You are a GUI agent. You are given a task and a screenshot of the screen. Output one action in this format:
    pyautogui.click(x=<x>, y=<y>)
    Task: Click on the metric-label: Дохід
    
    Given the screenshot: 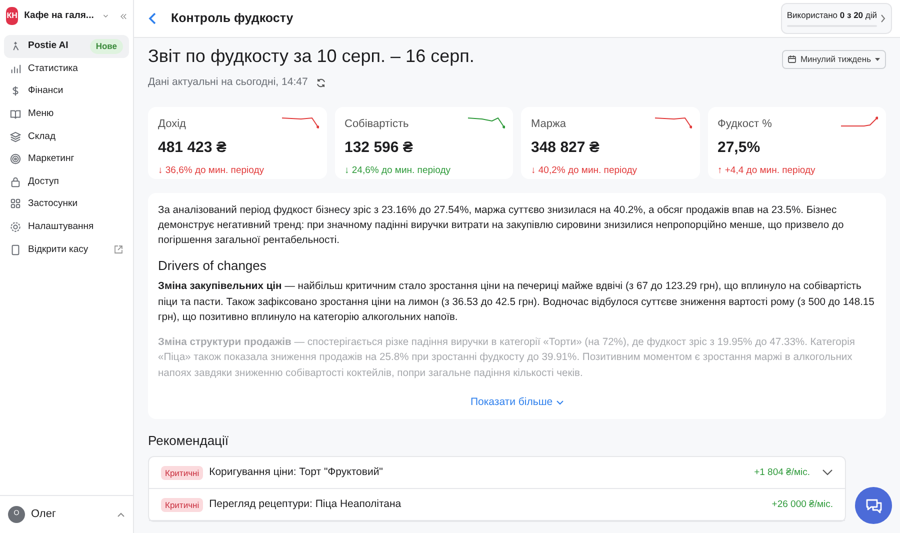 What is the action you would take?
    pyautogui.click(x=172, y=124)
    